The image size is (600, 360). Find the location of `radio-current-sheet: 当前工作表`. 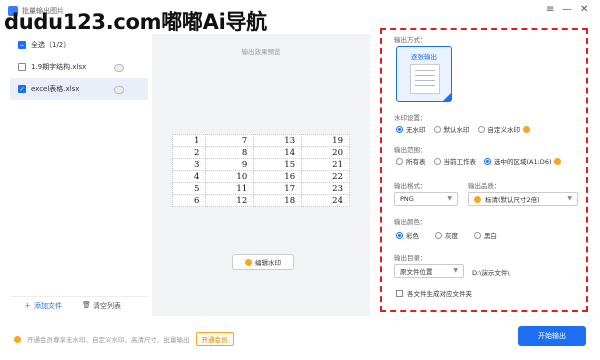

radio-current-sheet: 当前工作表 is located at coordinates (454, 161).